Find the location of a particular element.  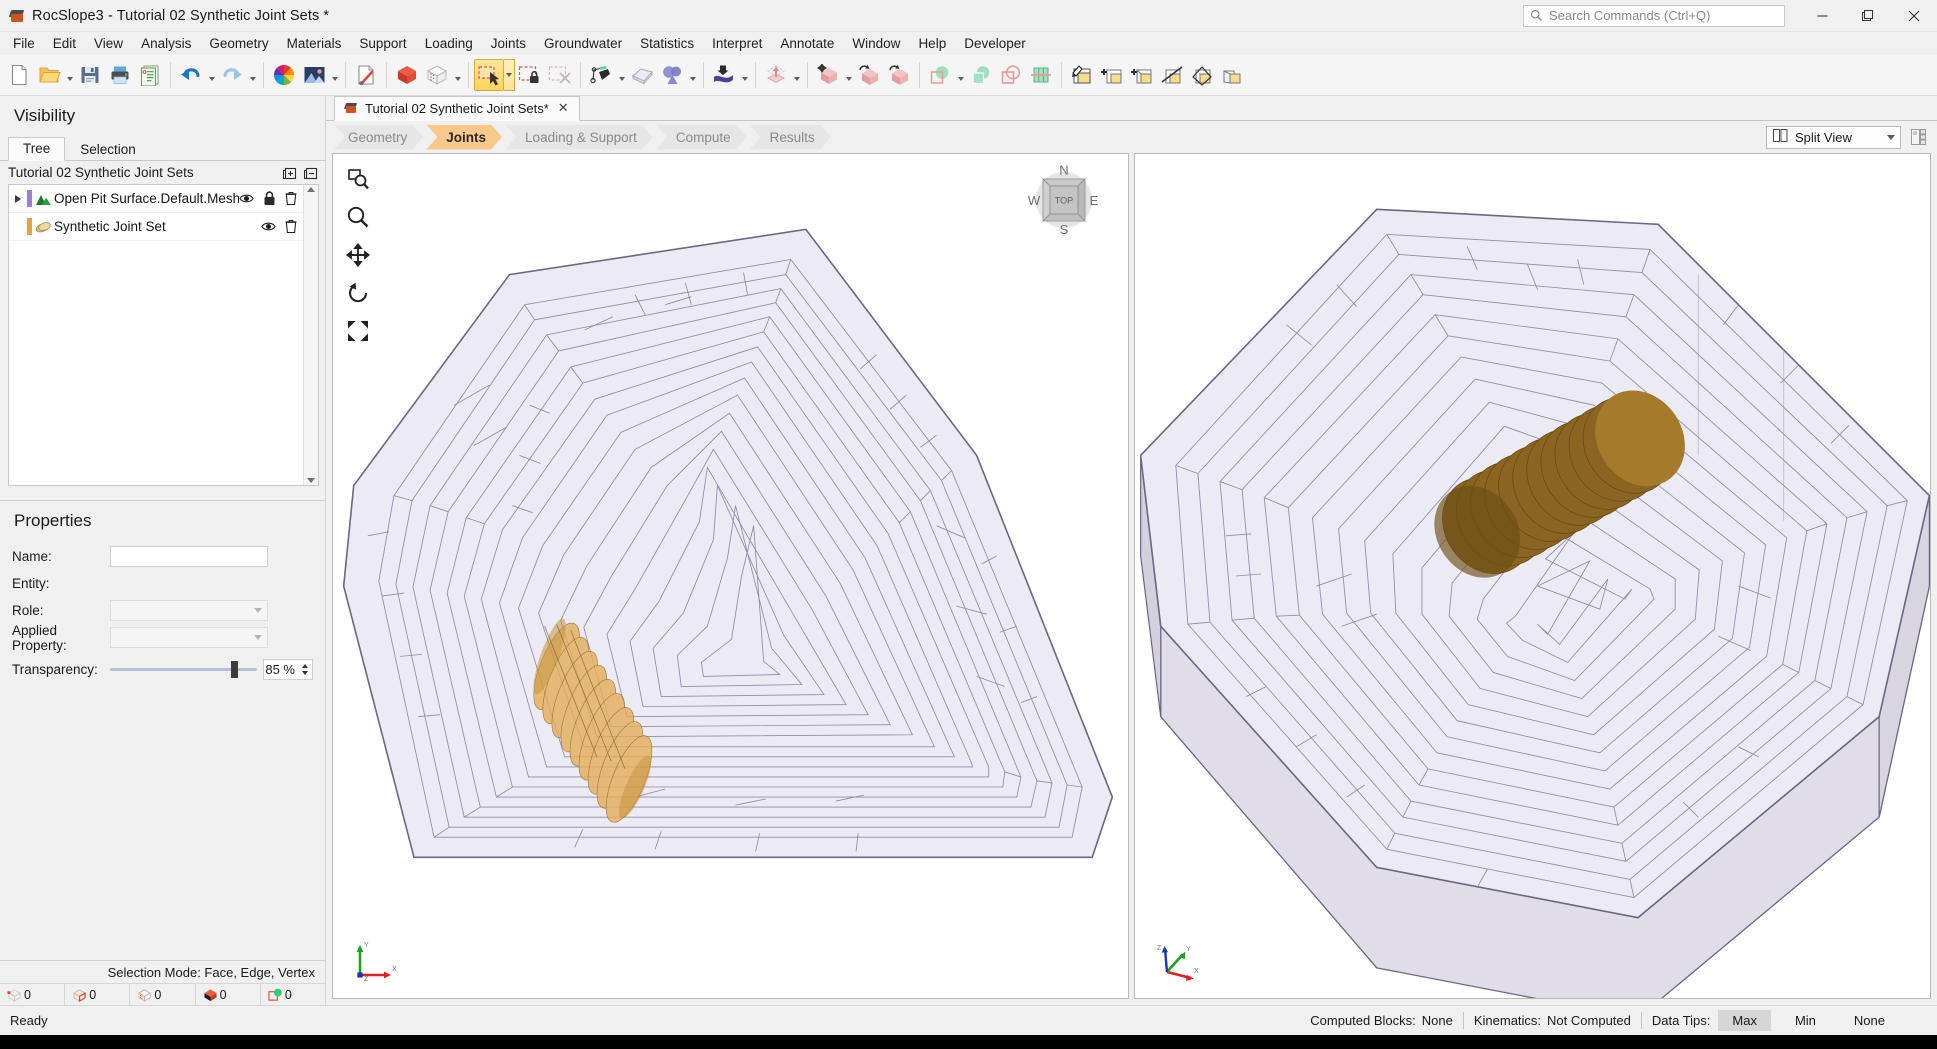

import-geometry-dropdown-caret is located at coordinates (744, 75).